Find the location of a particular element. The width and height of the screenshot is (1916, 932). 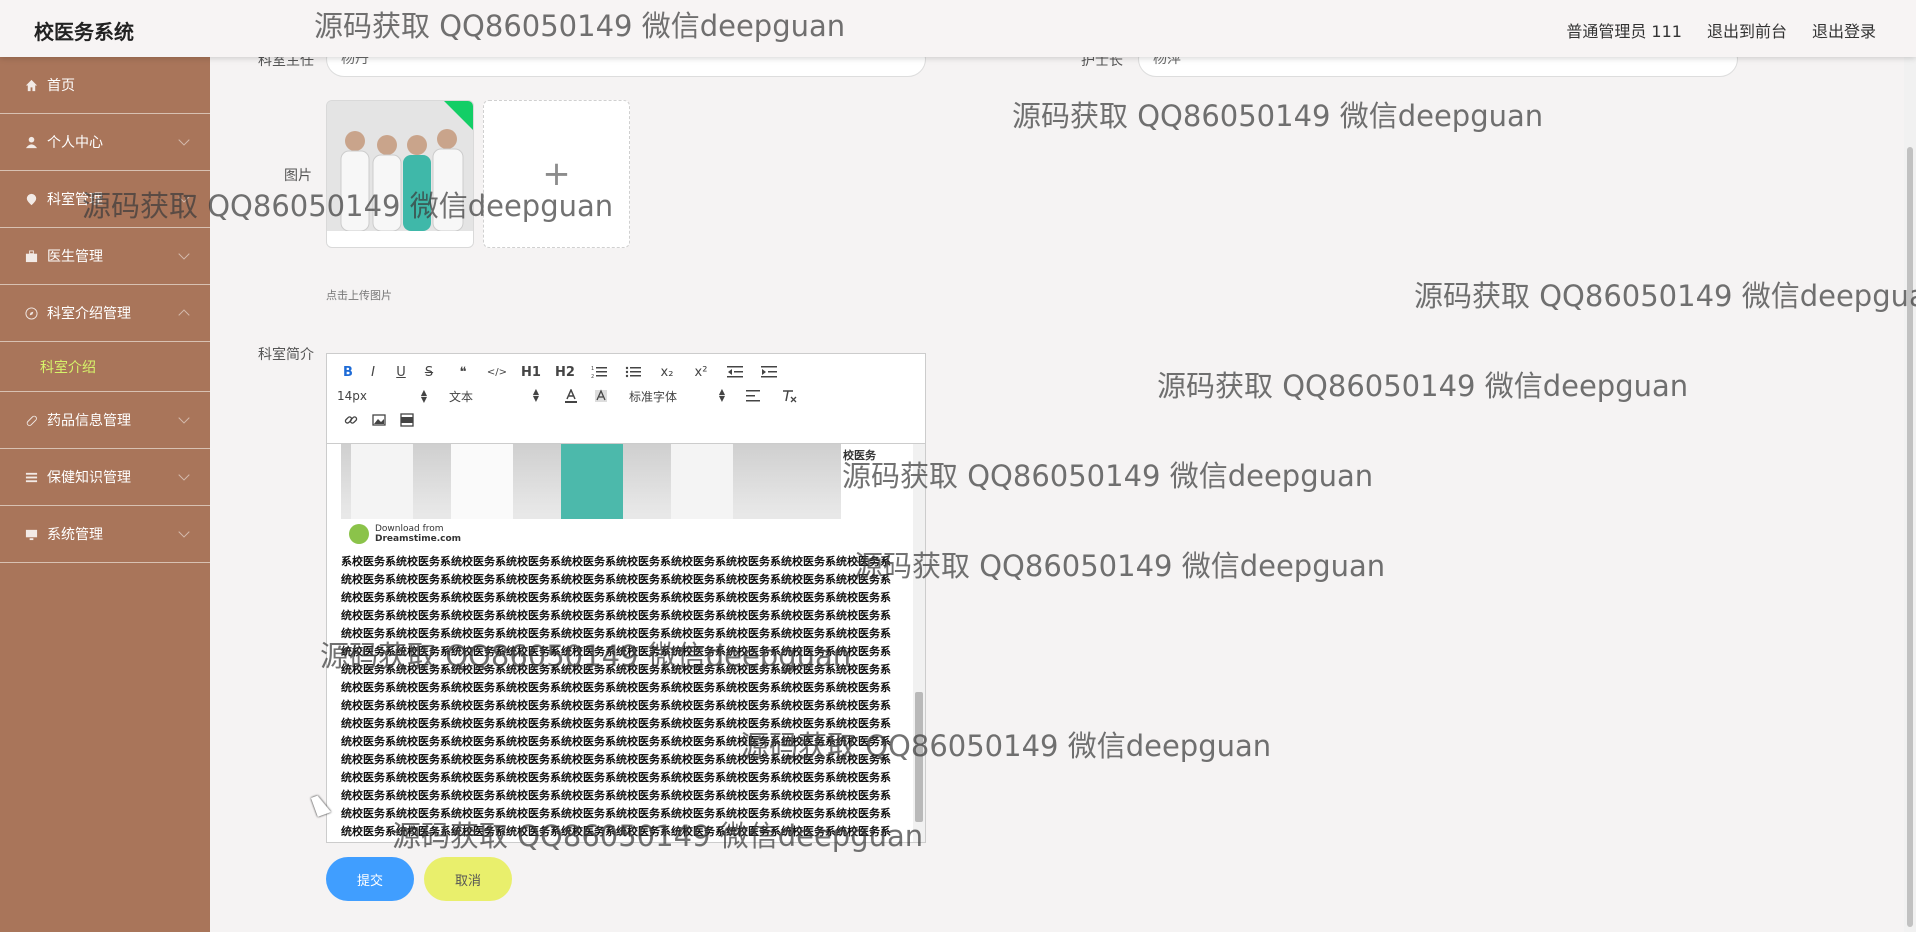

content-lead-text: 校医务 is located at coordinates (859, 455).